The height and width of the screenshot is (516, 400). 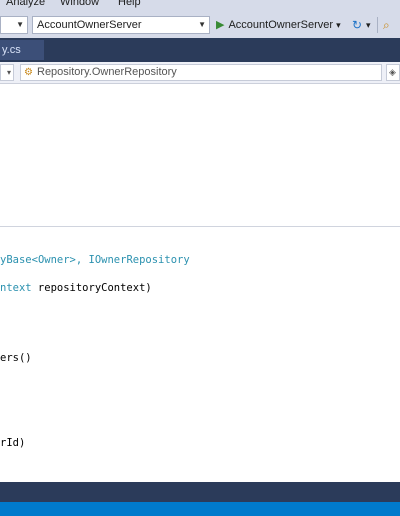 What do you see at coordinates (386, 25) in the screenshot?
I see `find-icon: ⌕` at bounding box center [386, 25].